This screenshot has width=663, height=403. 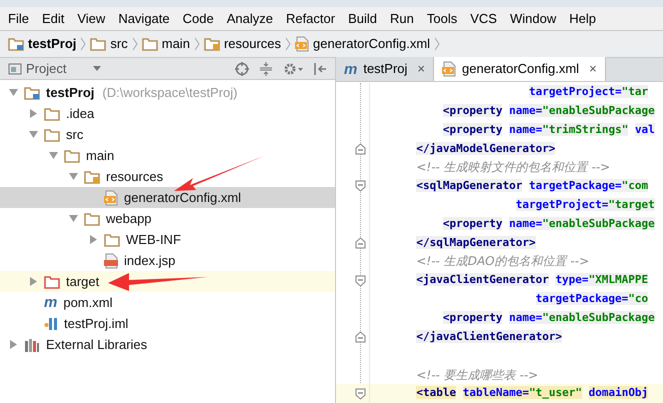 I want to click on tree-row: webapp, so click(x=167, y=218).